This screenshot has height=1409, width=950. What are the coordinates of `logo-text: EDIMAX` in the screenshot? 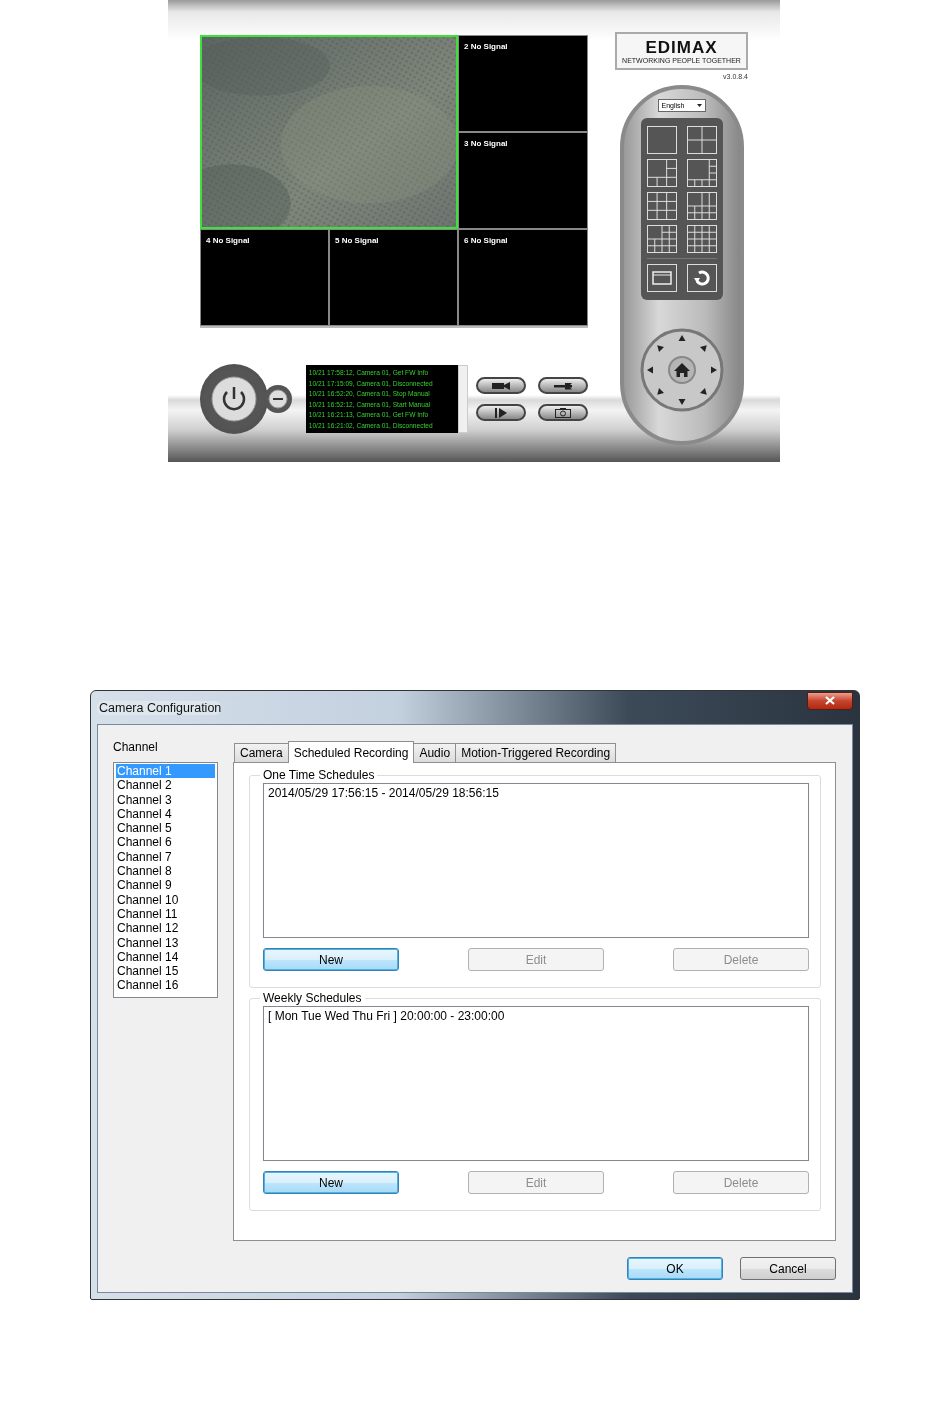 It's located at (681, 47).